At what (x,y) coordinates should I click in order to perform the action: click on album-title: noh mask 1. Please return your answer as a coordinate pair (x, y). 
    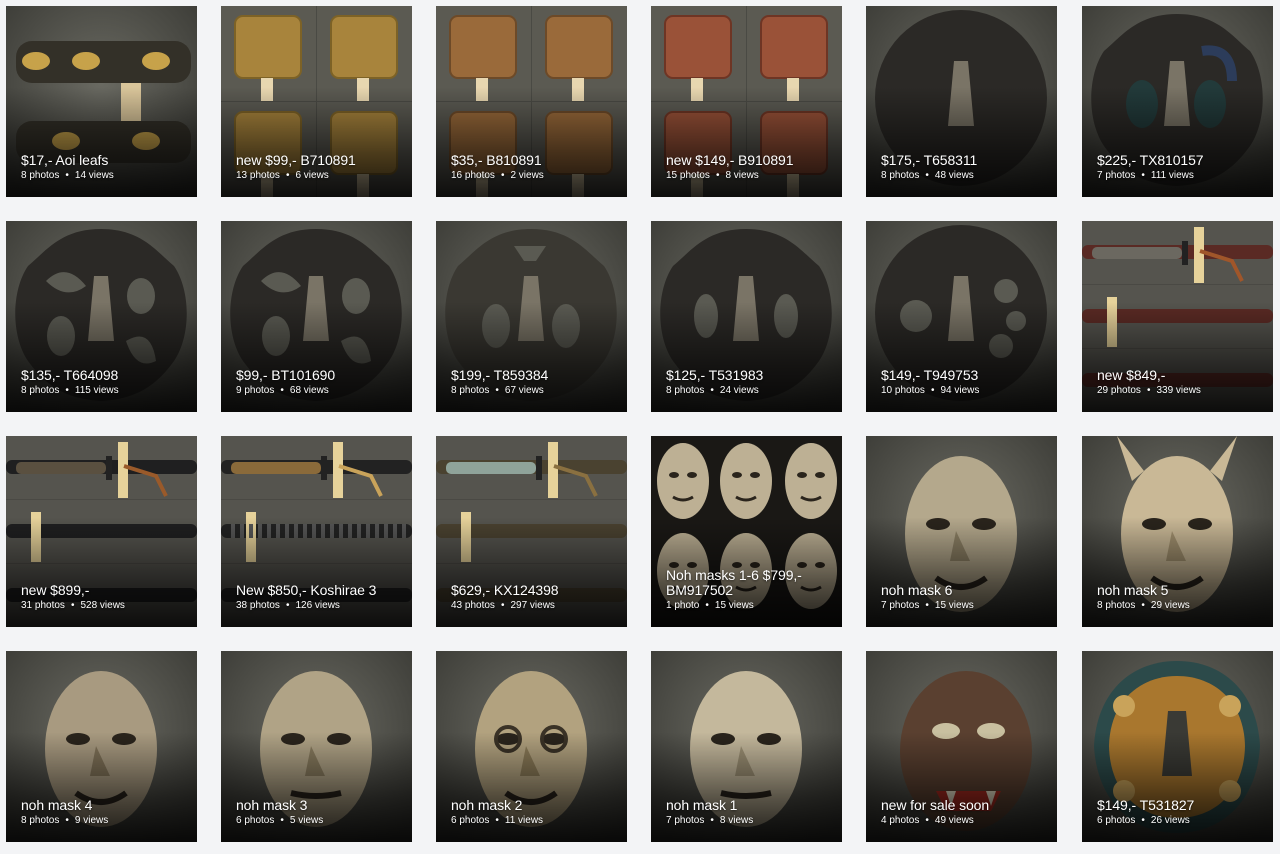
    Looking at the image, I should click on (750, 805).